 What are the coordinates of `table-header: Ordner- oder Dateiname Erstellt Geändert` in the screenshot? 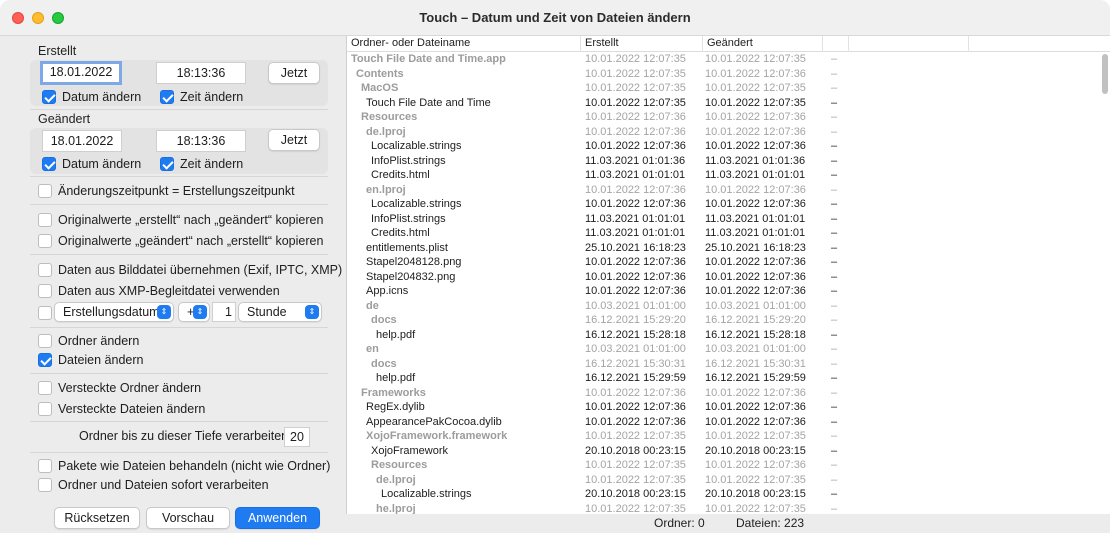 It's located at (728, 44).